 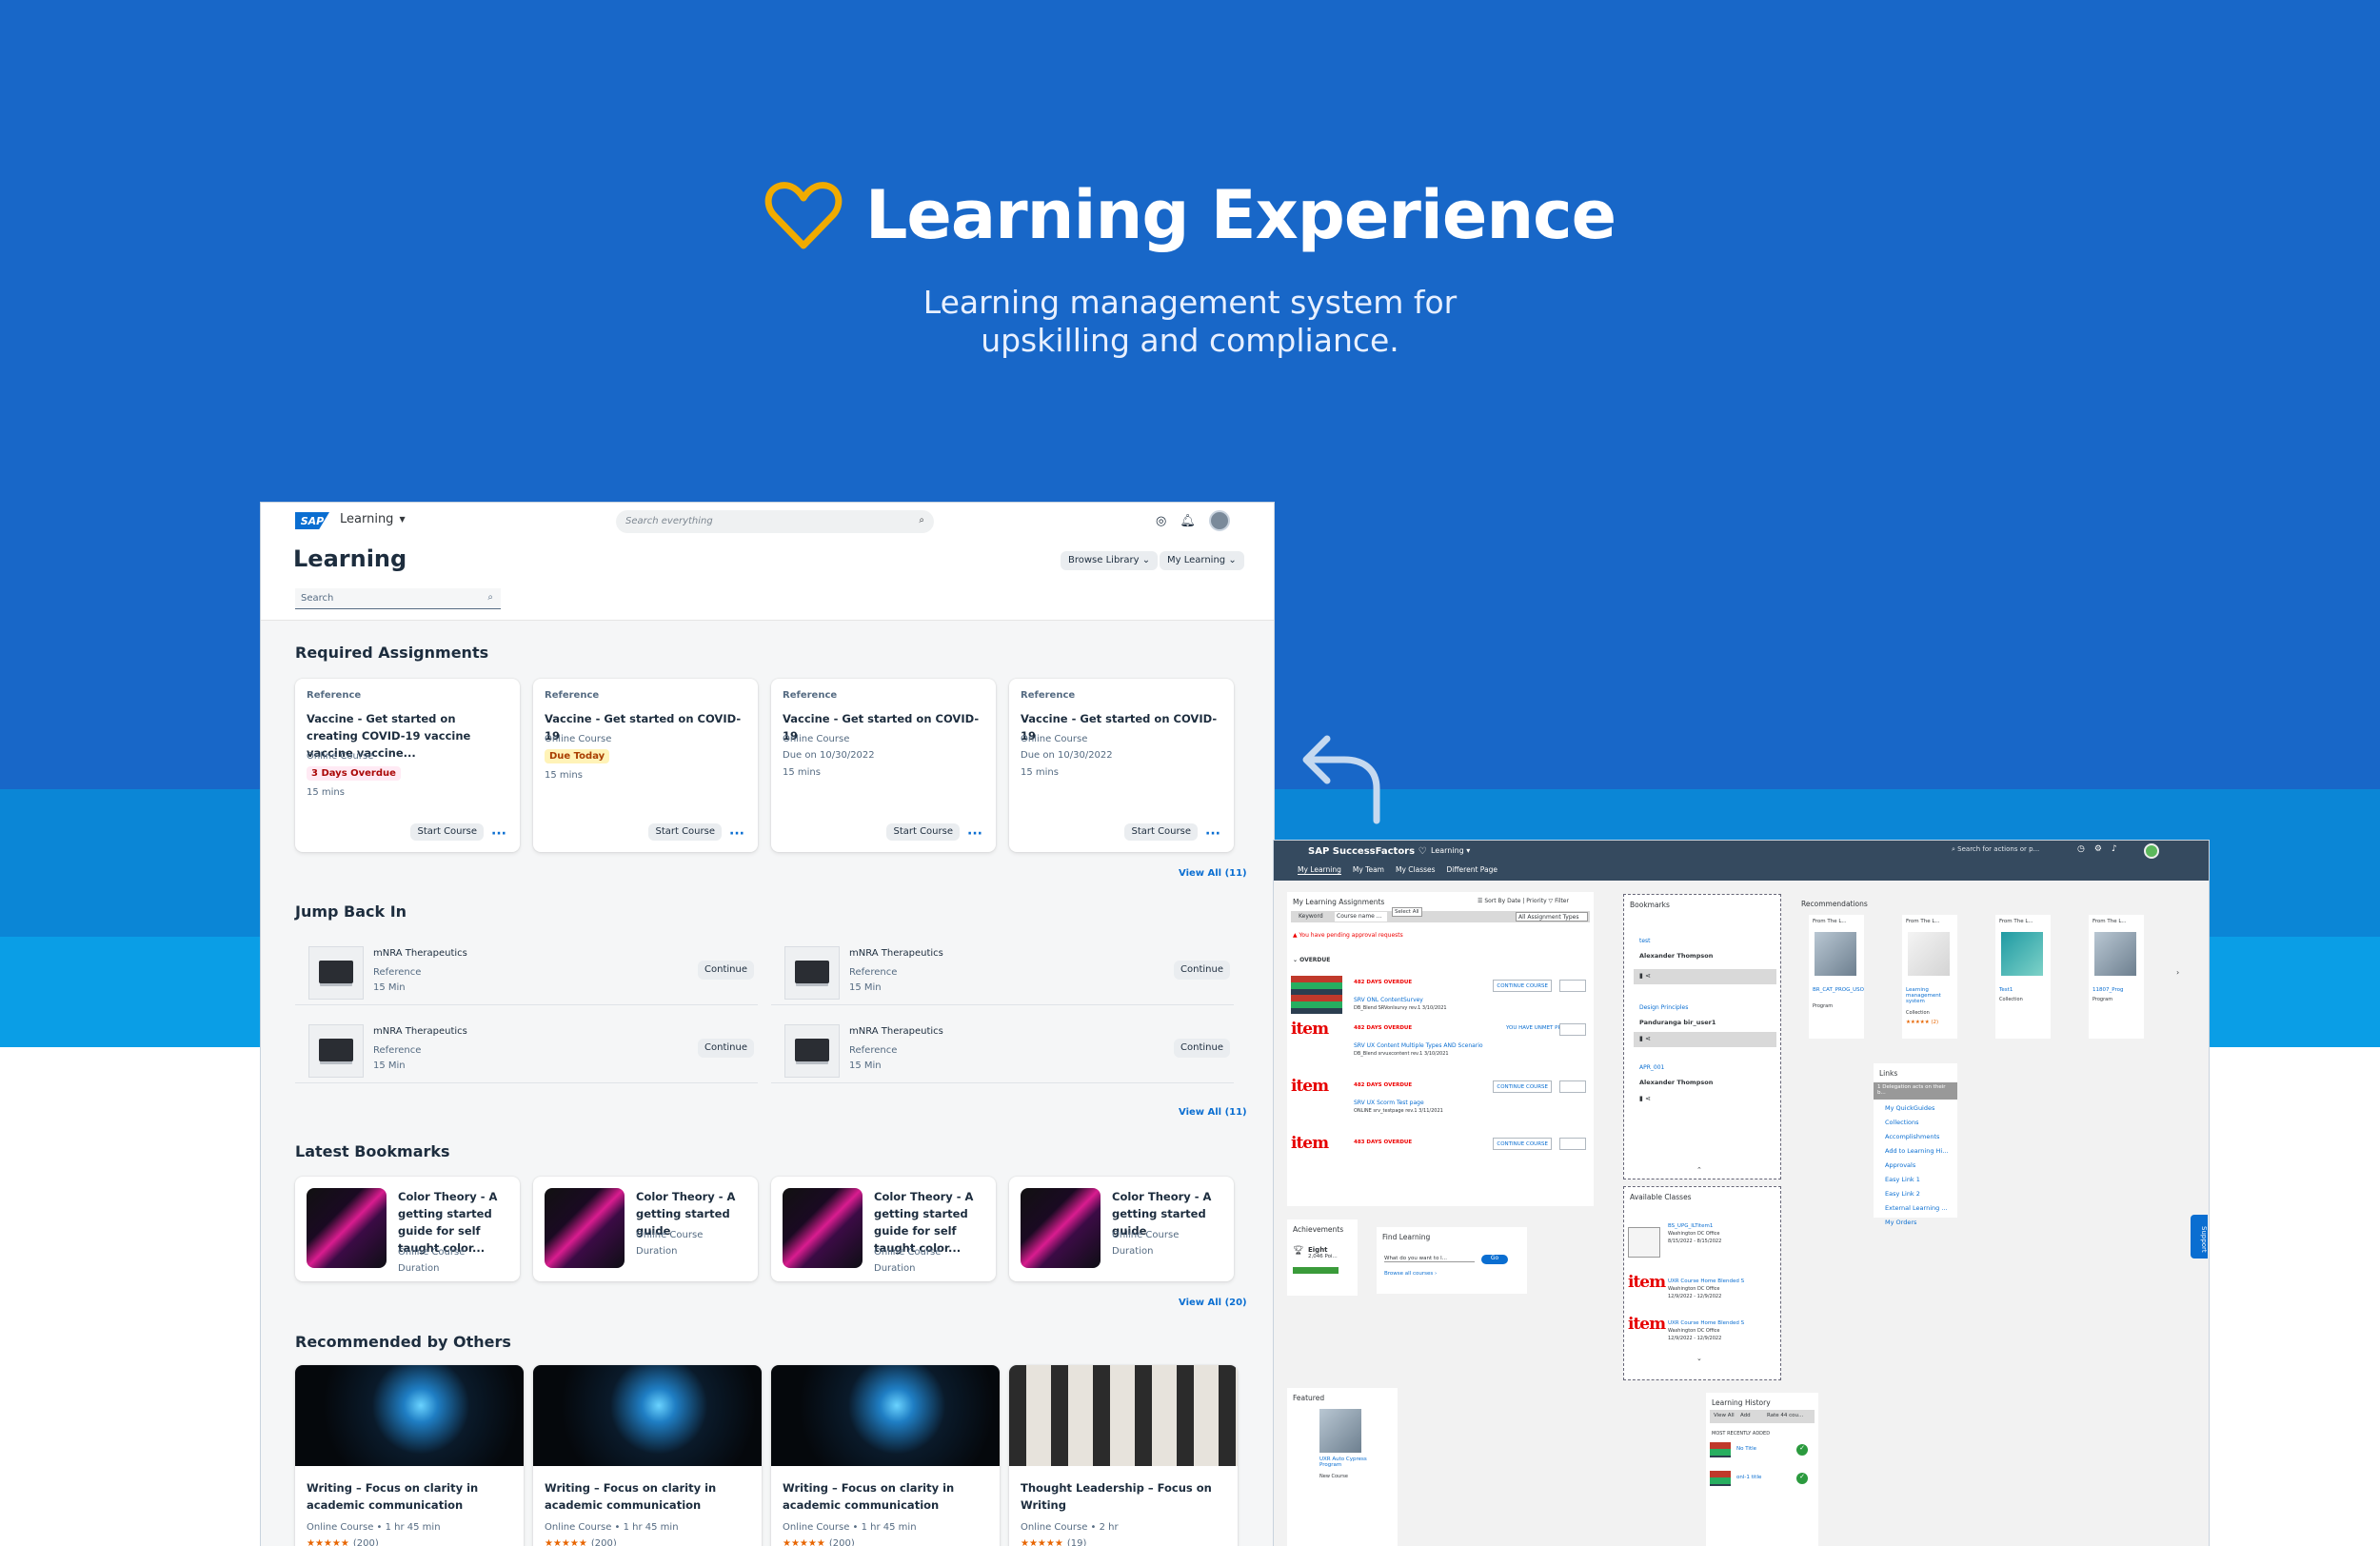 What do you see at coordinates (1213, 1303) in the screenshot?
I see `view-all-link: View All (20)` at bounding box center [1213, 1303].